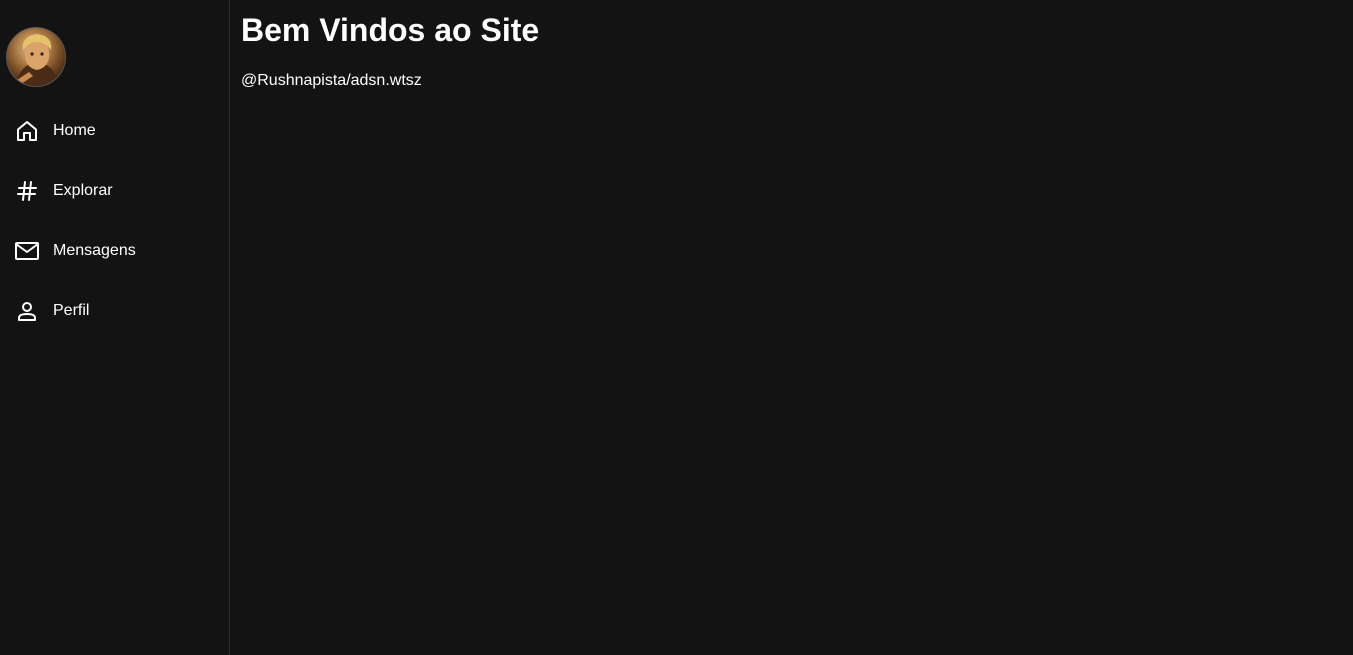 The height and width of the screenshot is (655, 1353). Describe the element at coordinates (94, 250) in the screenshot. I see `sidebar-item-label: Mensagens` at that location.